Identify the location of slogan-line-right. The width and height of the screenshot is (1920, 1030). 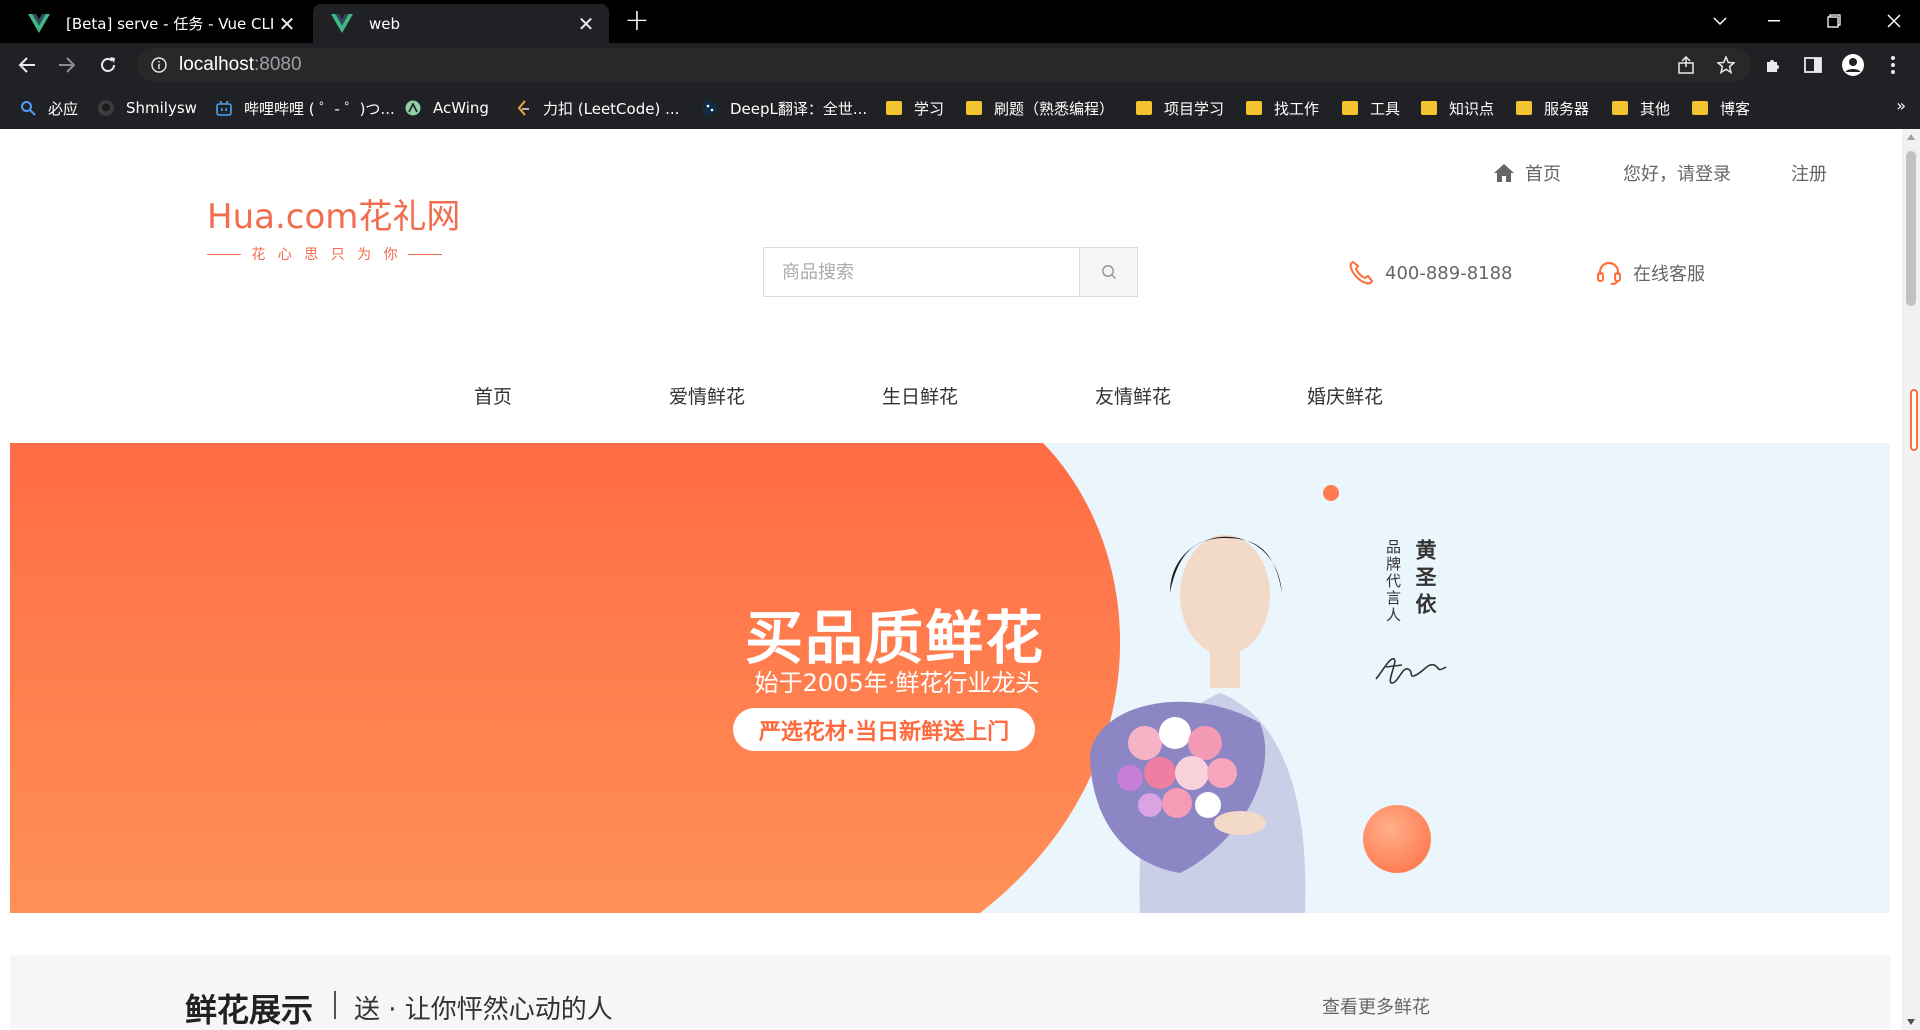
(424, 254).